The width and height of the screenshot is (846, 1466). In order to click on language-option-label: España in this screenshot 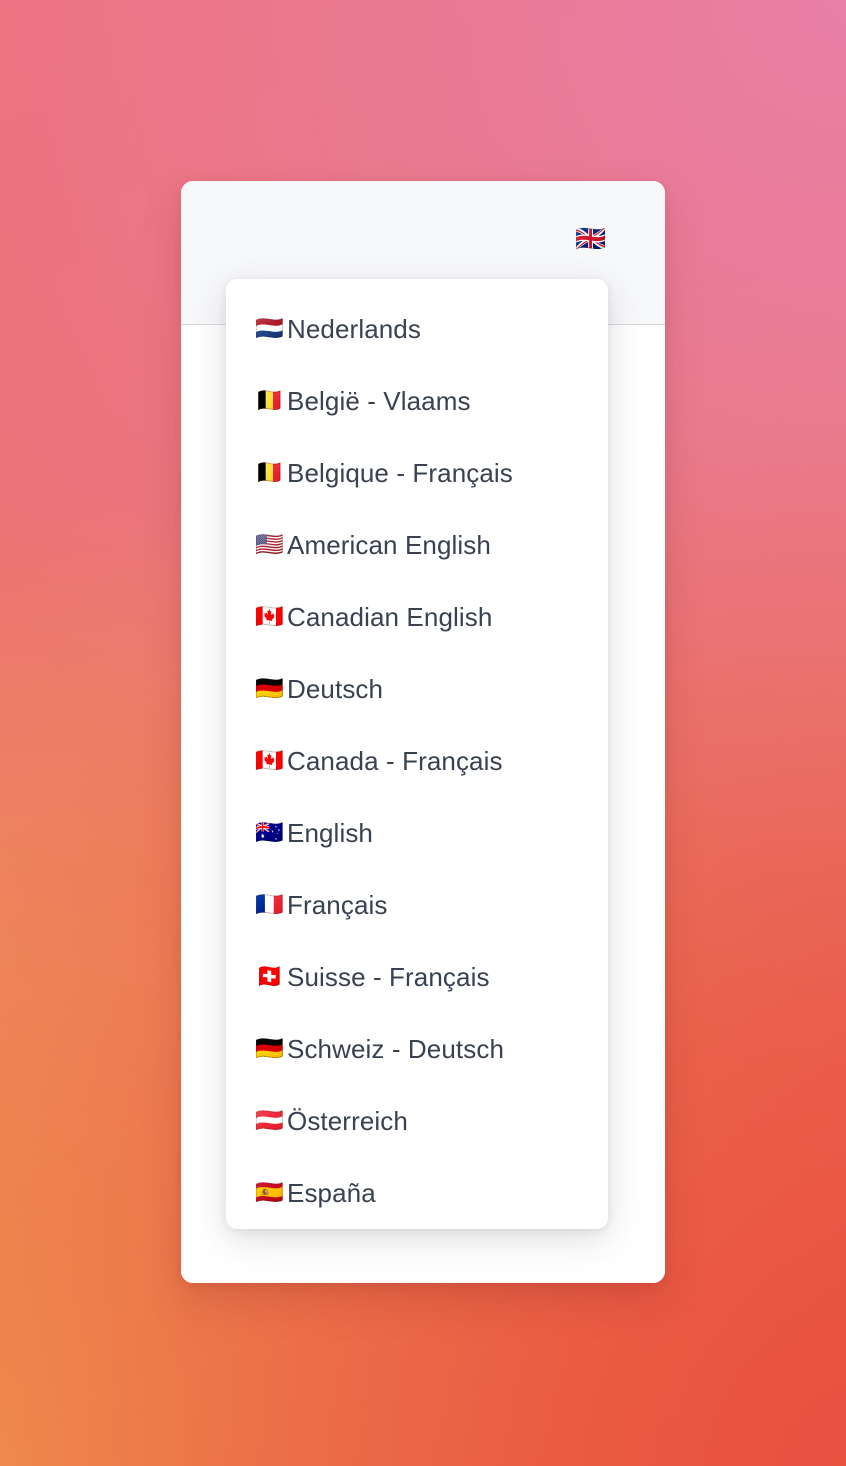, I will do `click(331, 1192)`.